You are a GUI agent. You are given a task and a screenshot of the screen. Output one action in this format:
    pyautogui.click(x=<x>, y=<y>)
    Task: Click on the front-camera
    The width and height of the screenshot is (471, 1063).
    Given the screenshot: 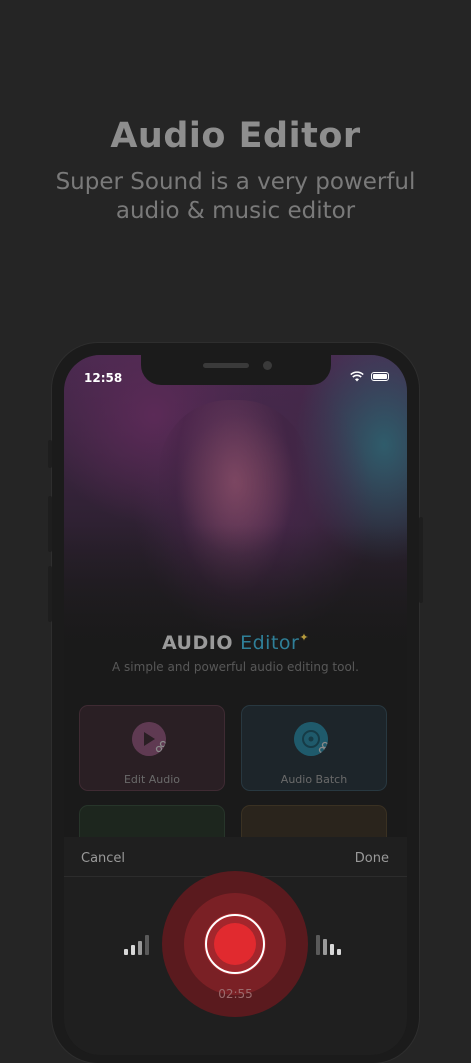 What is the action you would take?
    pyautogui.click(x=267, y=365)
    